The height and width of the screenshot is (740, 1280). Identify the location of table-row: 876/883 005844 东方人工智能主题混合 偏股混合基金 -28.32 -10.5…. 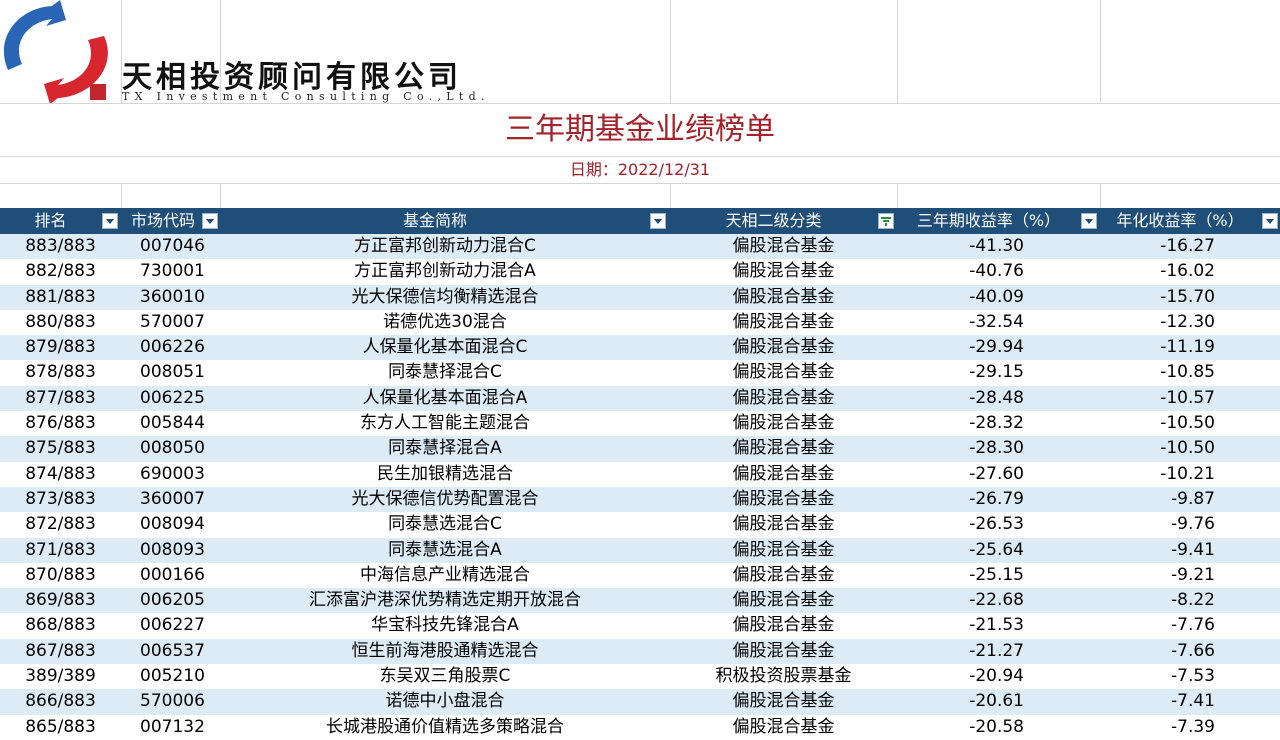
(640, 424).